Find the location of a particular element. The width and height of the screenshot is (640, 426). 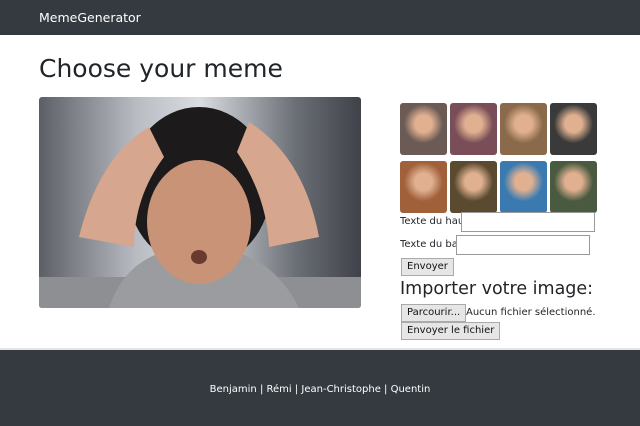

bottom-text-input is located at coordinates (523, 245).